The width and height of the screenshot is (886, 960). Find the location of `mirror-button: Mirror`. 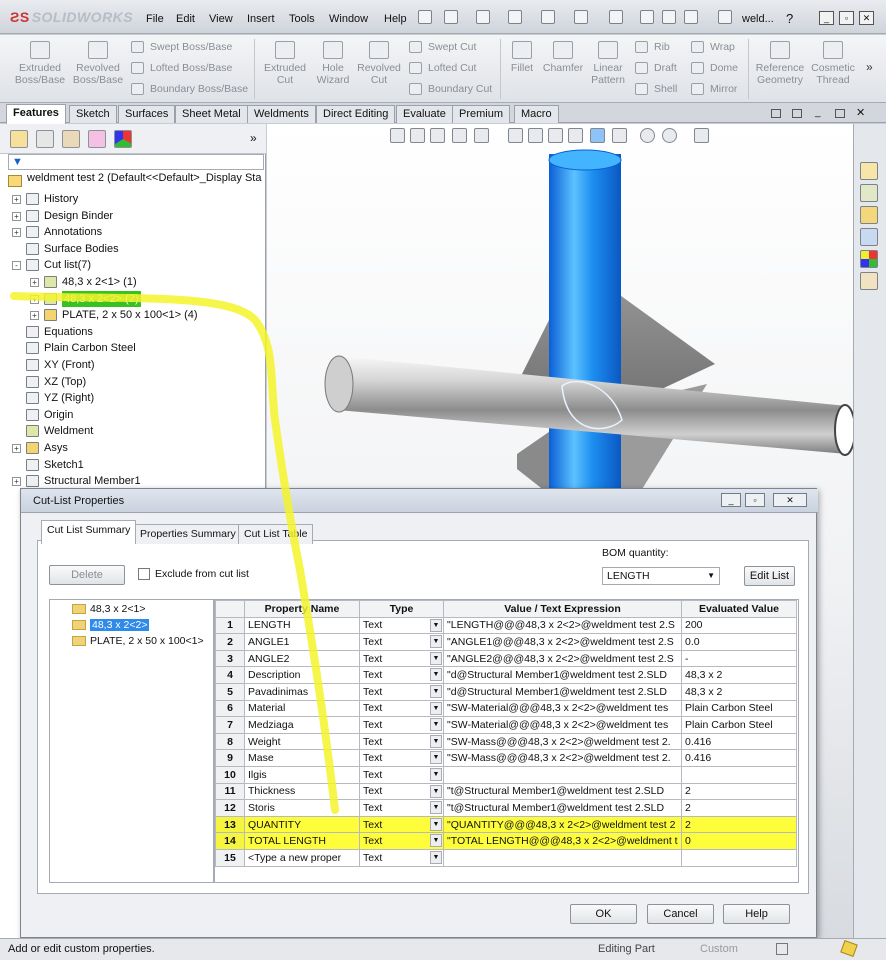

mirror-button: Mirror is located at coordinates (713, 89).